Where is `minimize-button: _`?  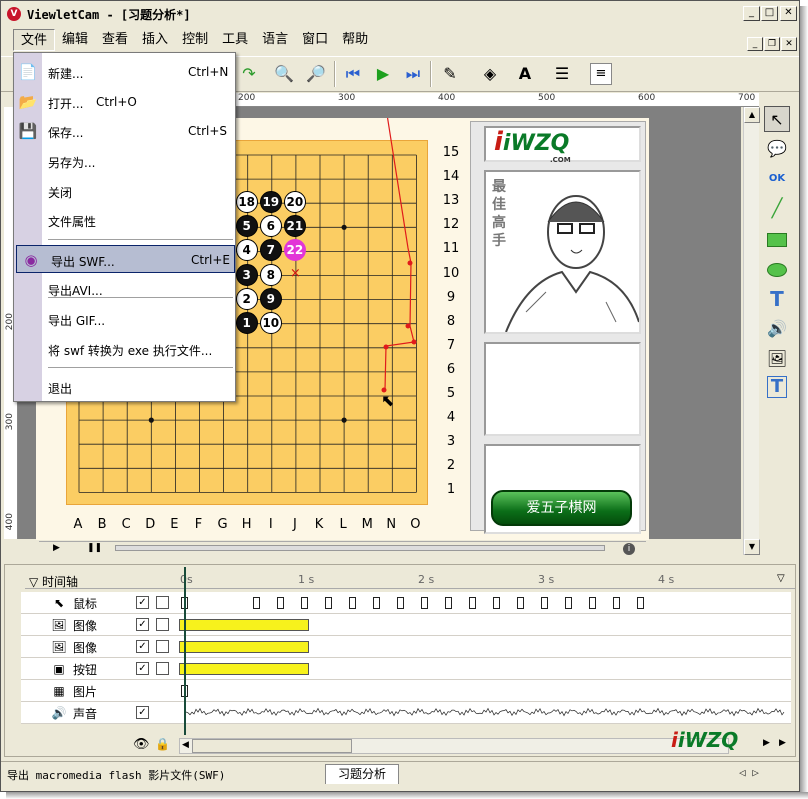
minimize-button: _ is located at coordinates (751, 13).